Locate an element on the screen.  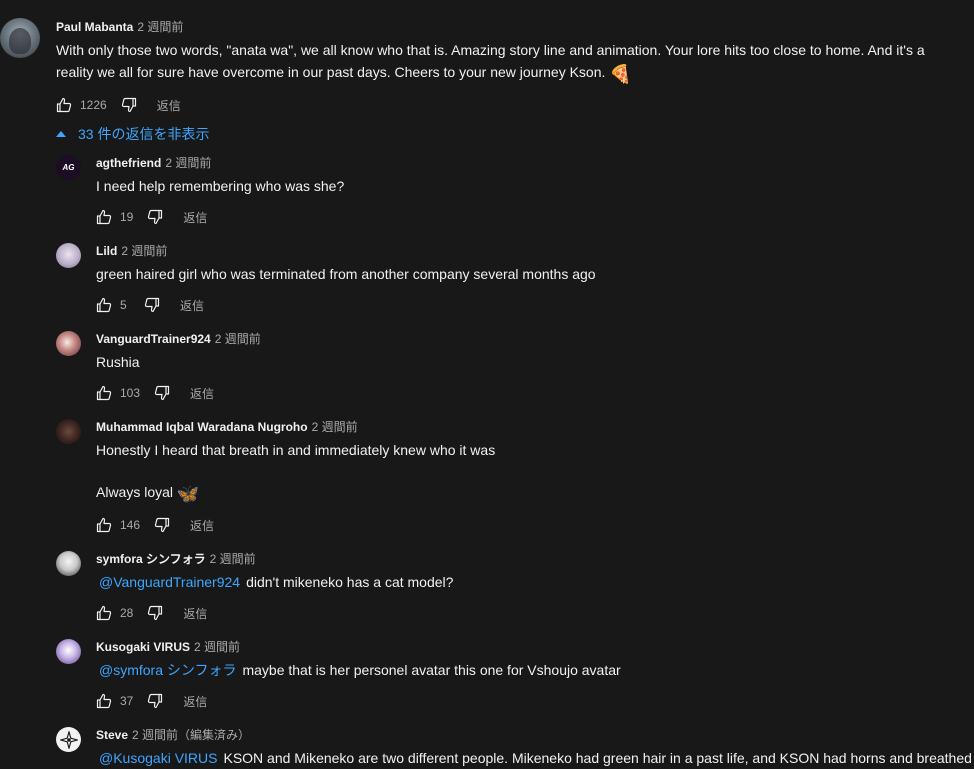
avatar-badge-text: AG is located at coordinates (68, 167).